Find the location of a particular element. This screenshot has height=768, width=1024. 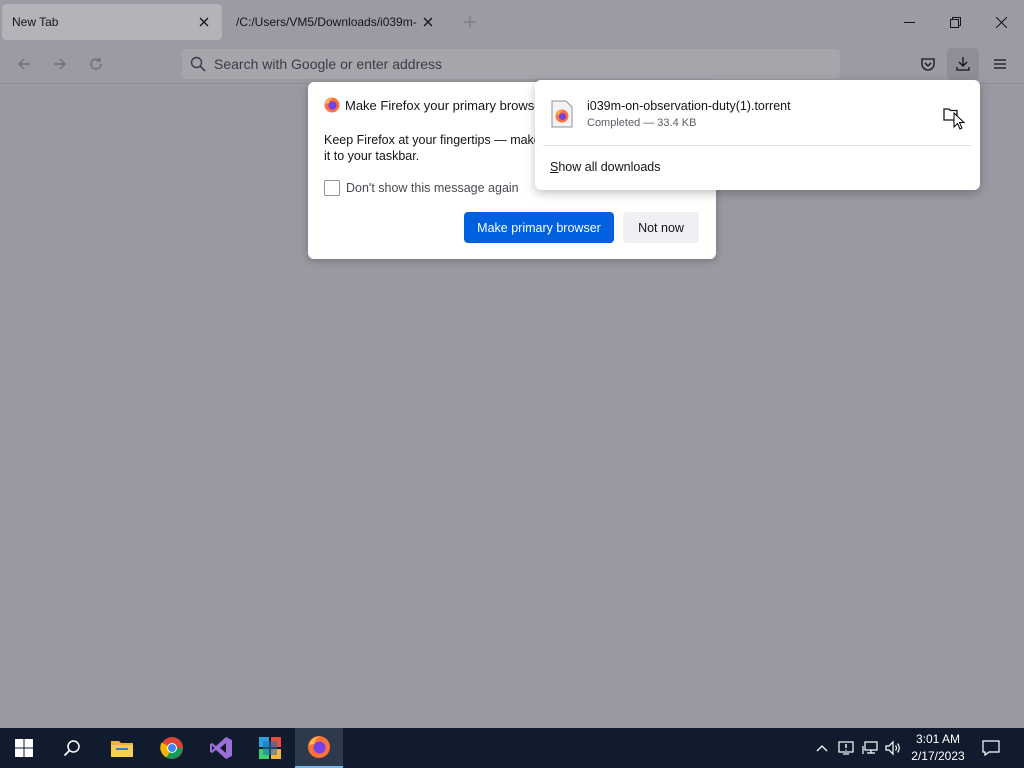

restore-button is located at coordinates (955, 22).